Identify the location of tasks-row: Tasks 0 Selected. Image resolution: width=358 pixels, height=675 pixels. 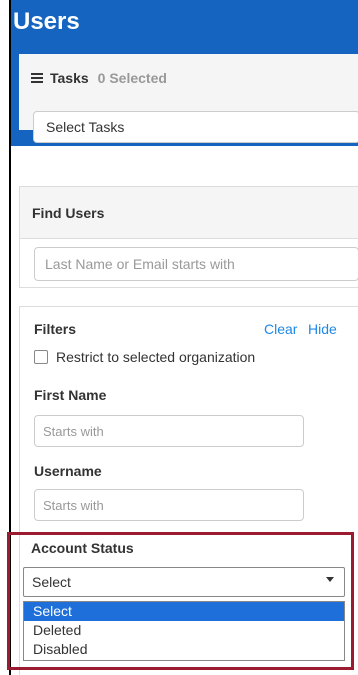
(99, 78).